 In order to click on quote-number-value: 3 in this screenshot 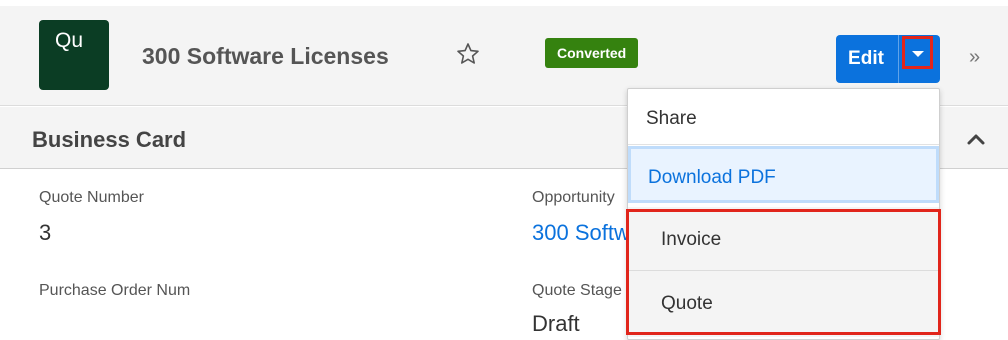, I will do `click(45, 232)`.